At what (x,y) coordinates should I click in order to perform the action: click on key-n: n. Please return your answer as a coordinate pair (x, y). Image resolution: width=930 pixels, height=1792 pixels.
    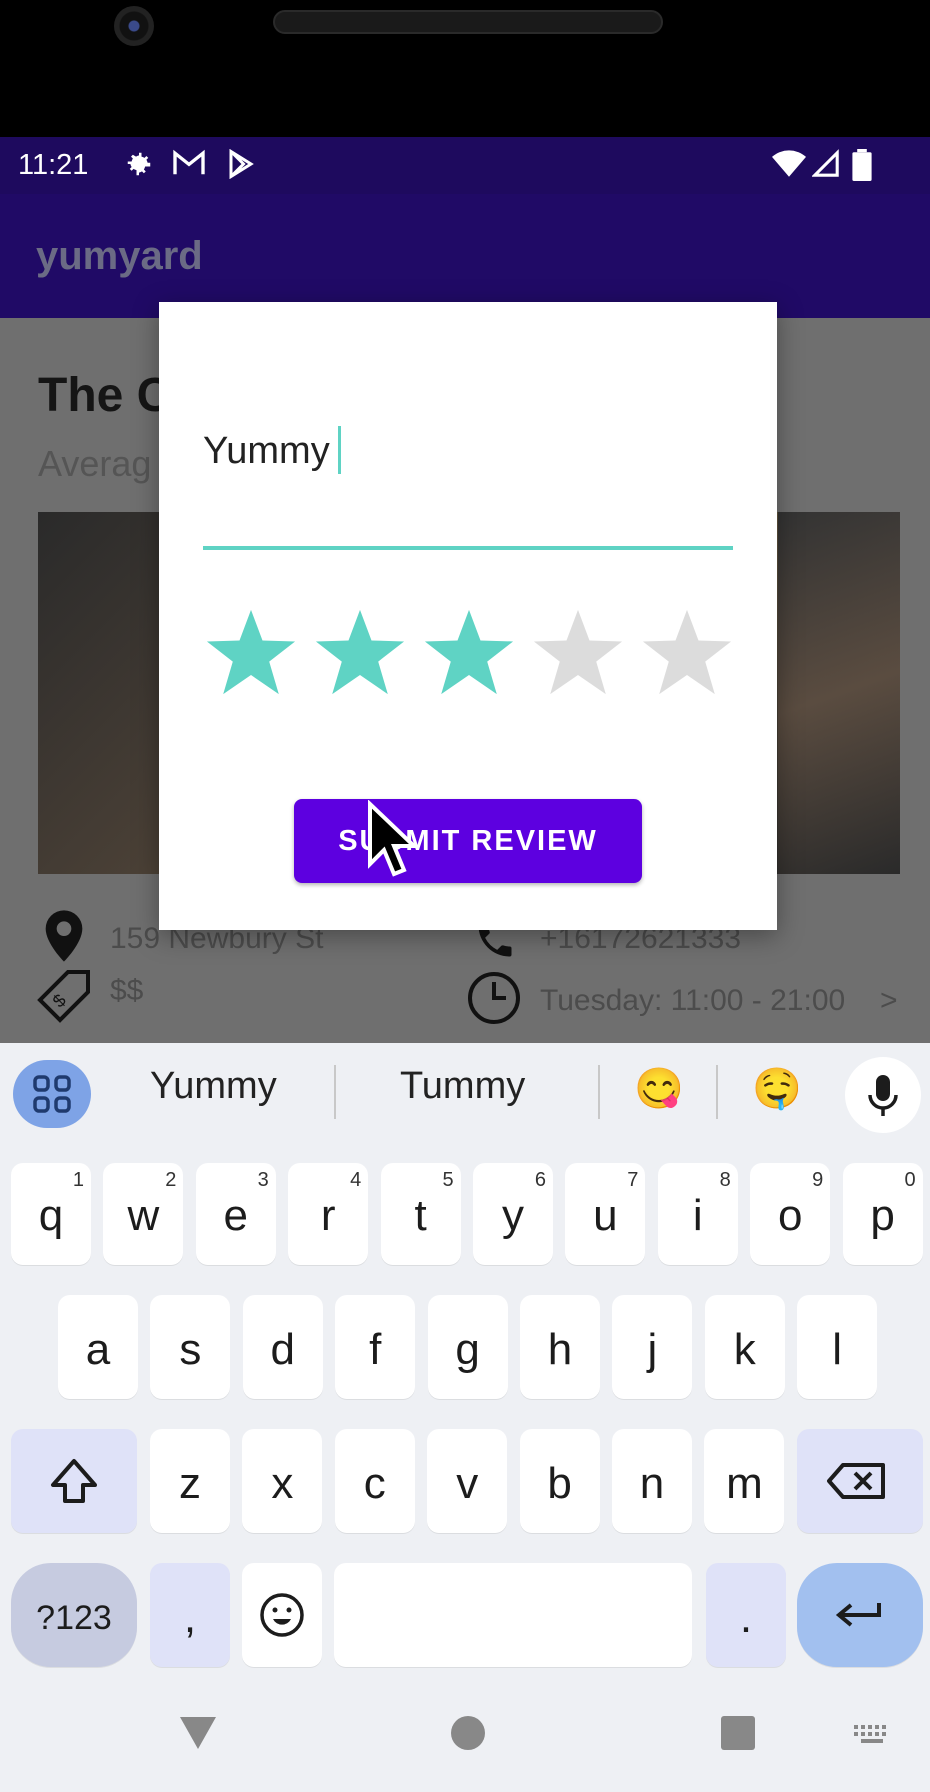
    Looking at the image, I should click on (652, 1481).